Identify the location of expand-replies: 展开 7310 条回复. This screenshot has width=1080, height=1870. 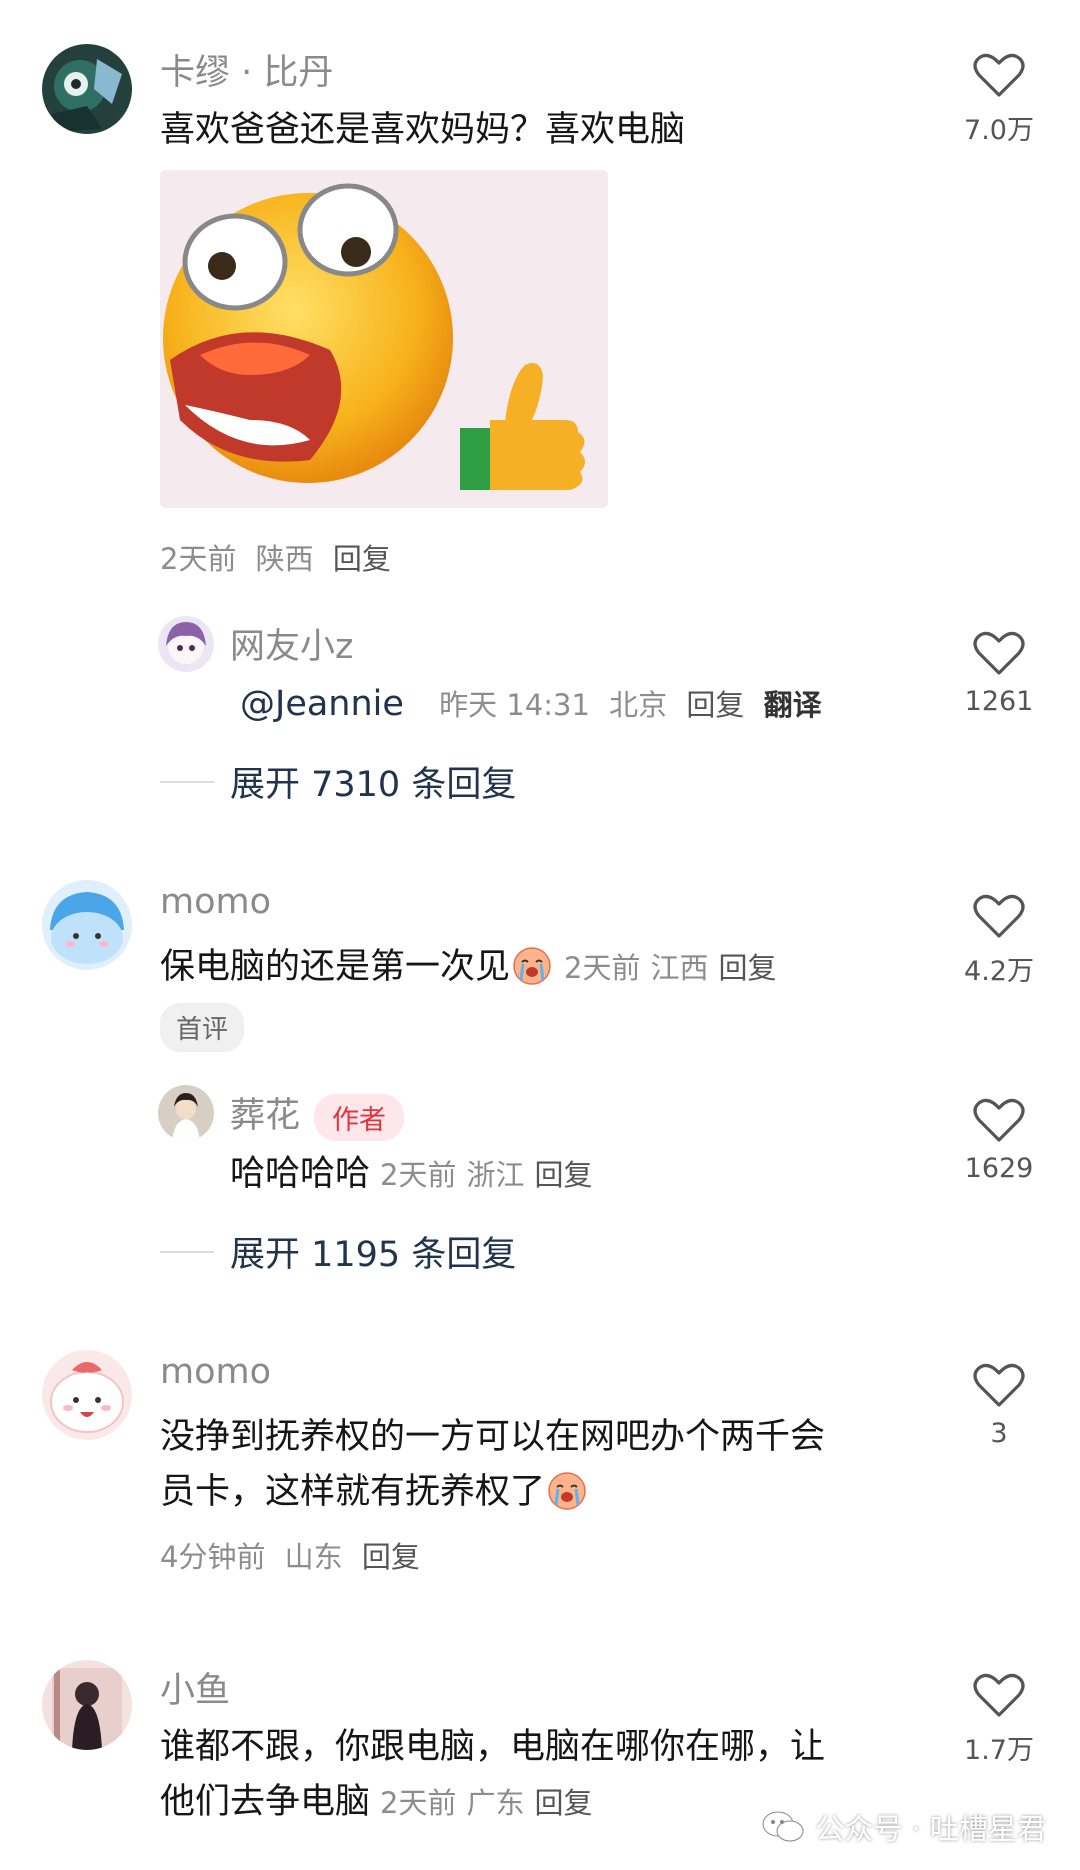
(338, 781).